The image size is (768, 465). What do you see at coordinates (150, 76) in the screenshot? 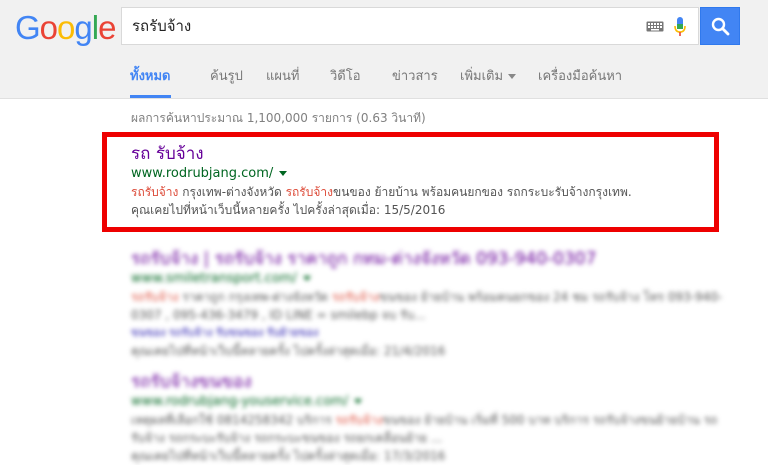
I see `tab-label: ทั้งหมด` at bounding box center [150, 76].